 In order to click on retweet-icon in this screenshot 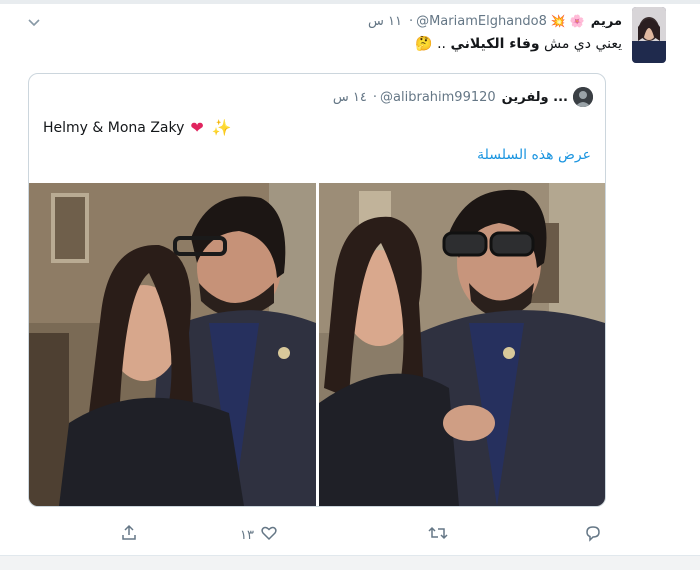, I will do `click(438, 535)`.